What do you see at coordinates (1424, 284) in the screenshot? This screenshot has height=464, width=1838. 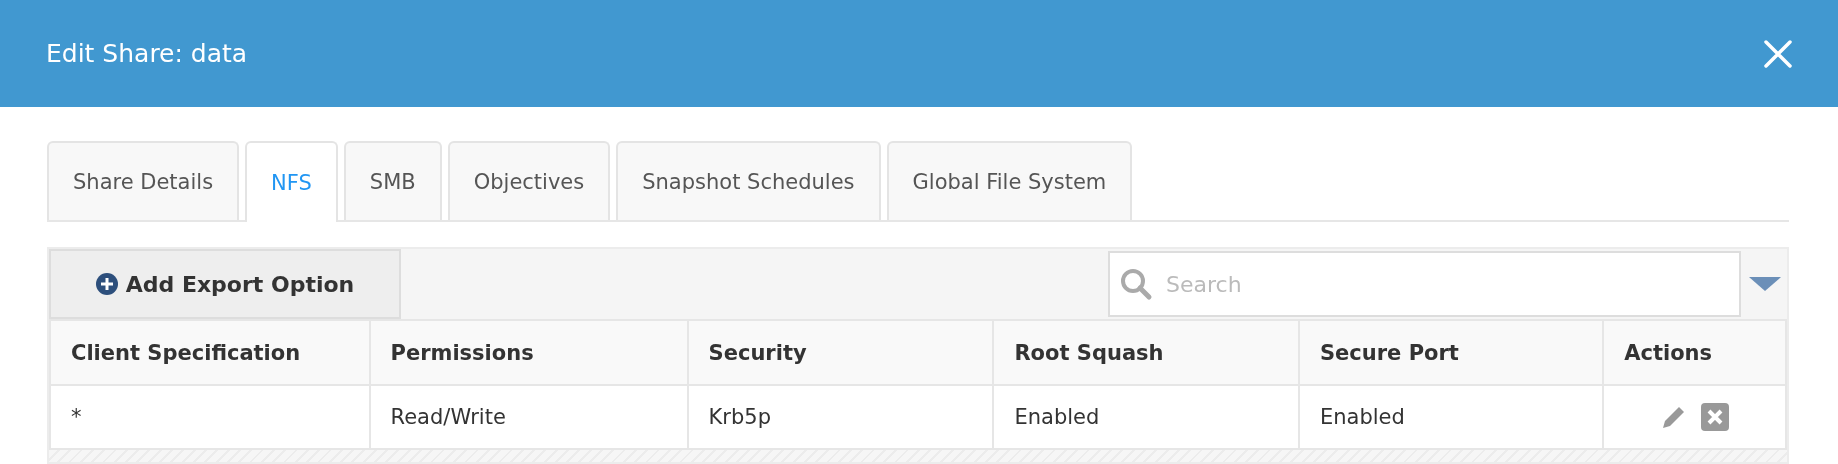 I see `search-field: Search` at bounding box center [1424, 284].